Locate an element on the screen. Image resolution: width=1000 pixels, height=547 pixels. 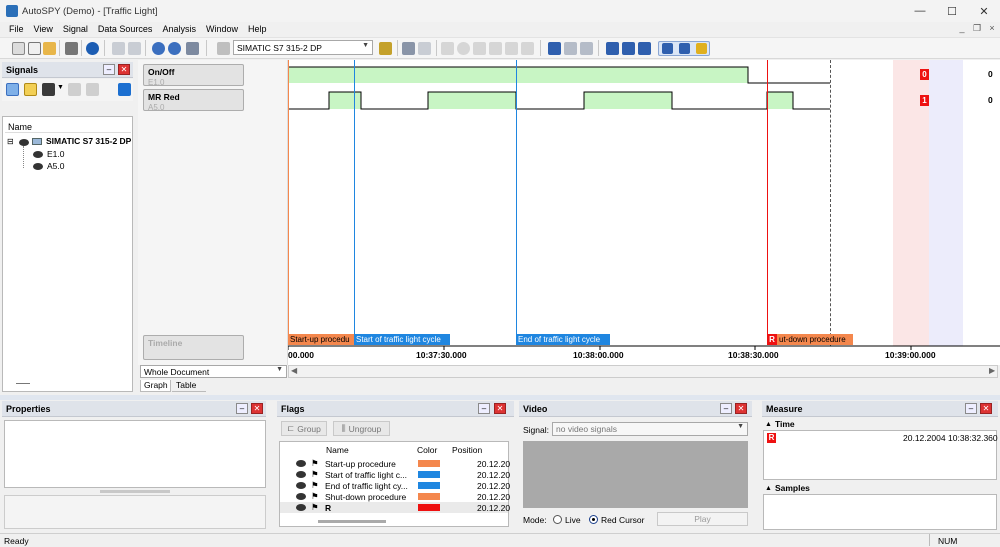
timeline-button: Timeline is located at coordinates (193, 347).